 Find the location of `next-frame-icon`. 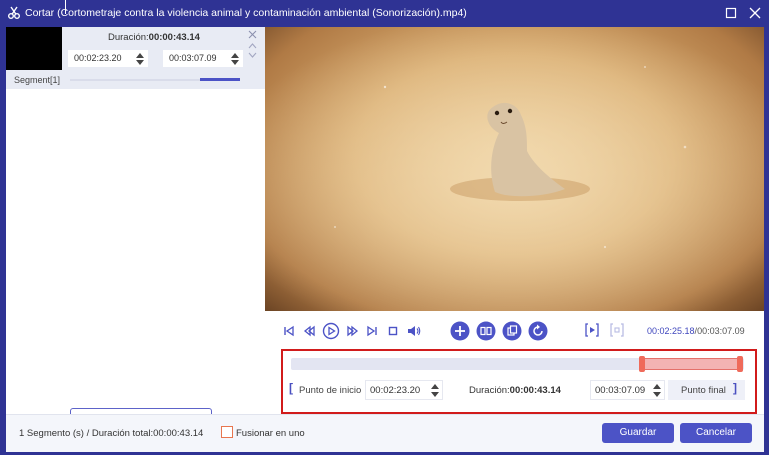

next-frame-icon is located at coordinates (353, 331).